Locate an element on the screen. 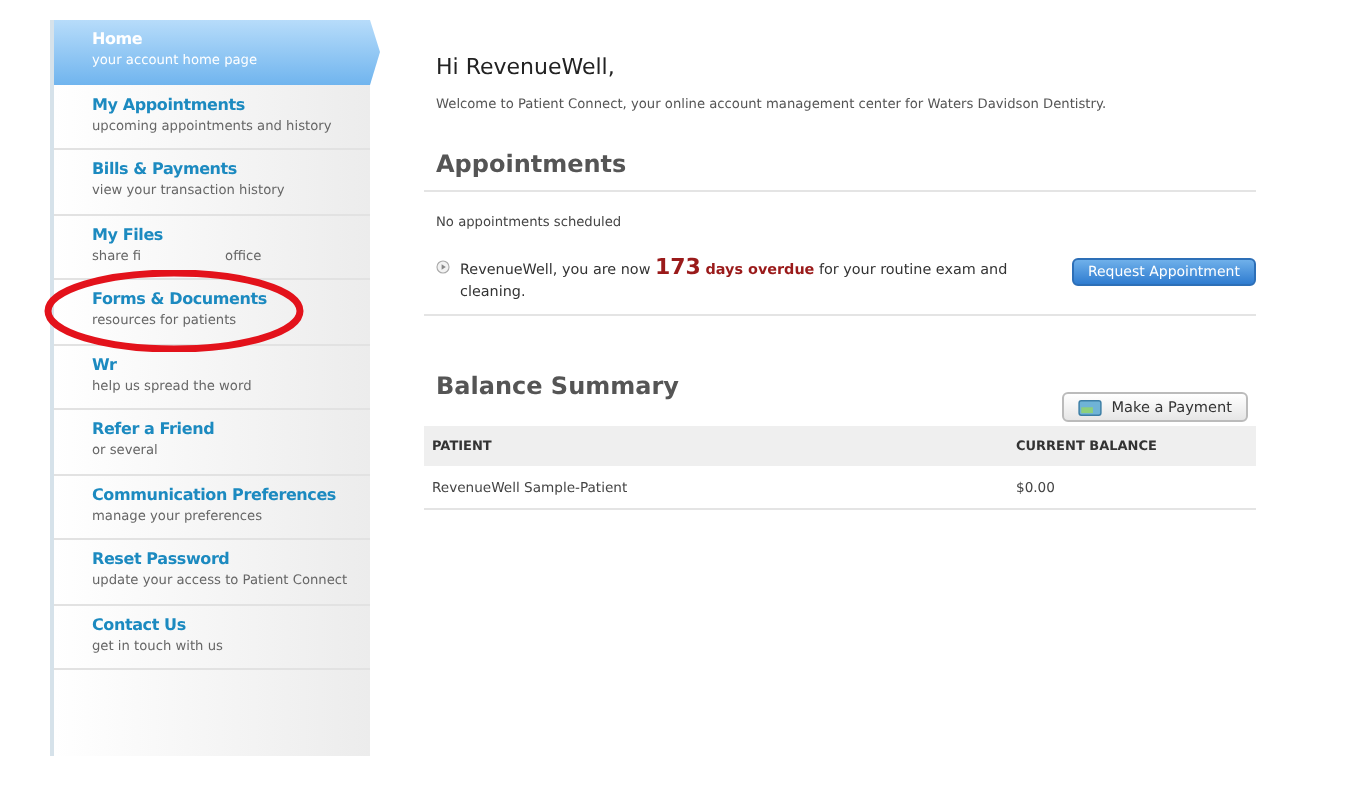  item-title: My Files is located at coordinates (128, 234).